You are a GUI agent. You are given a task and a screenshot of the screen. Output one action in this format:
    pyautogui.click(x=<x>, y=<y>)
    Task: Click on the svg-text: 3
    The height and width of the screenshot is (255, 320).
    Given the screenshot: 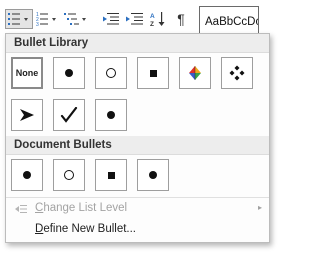 What is the action you would take?
    pyautogui.click(x=37, y=24)
    